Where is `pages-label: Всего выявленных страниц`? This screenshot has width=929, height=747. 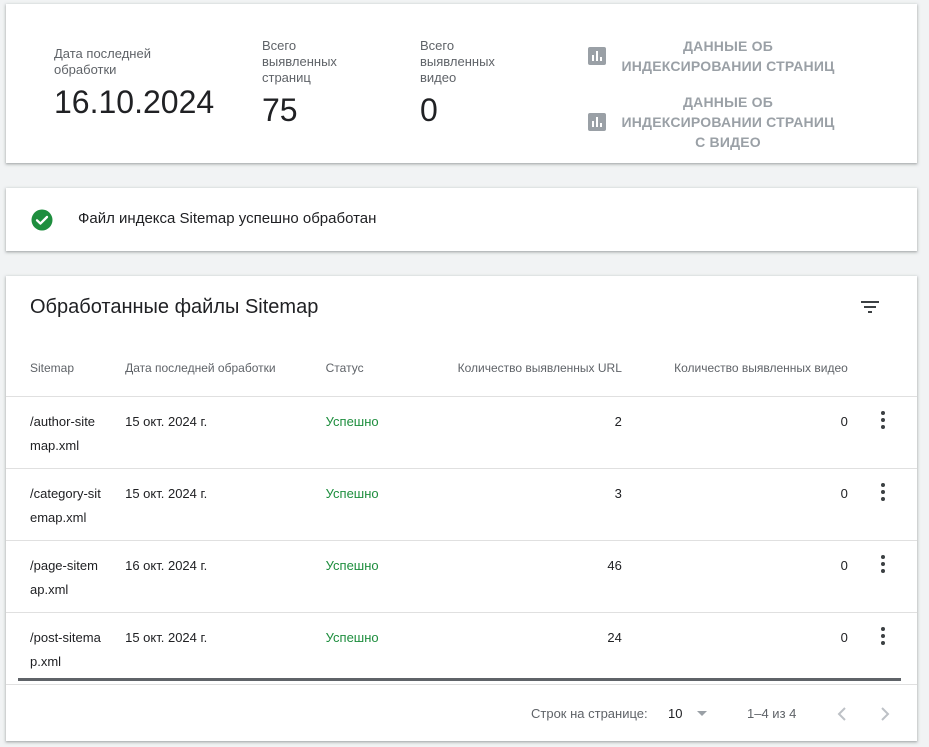
pages-label: Всего выявленных страниц is located at coordinates (299, 61).